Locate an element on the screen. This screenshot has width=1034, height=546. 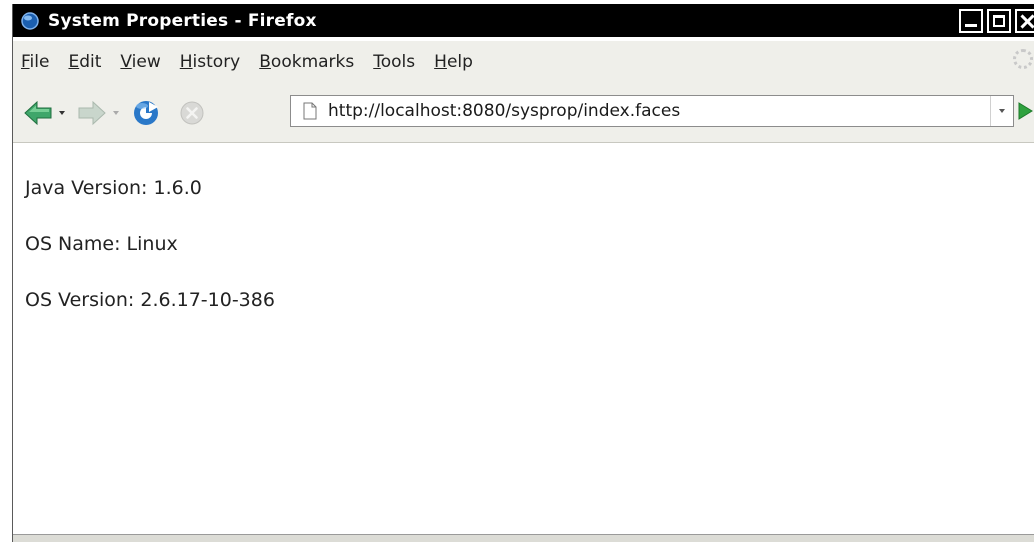
forward-arrow-icon is located at coordinates (92, 112).